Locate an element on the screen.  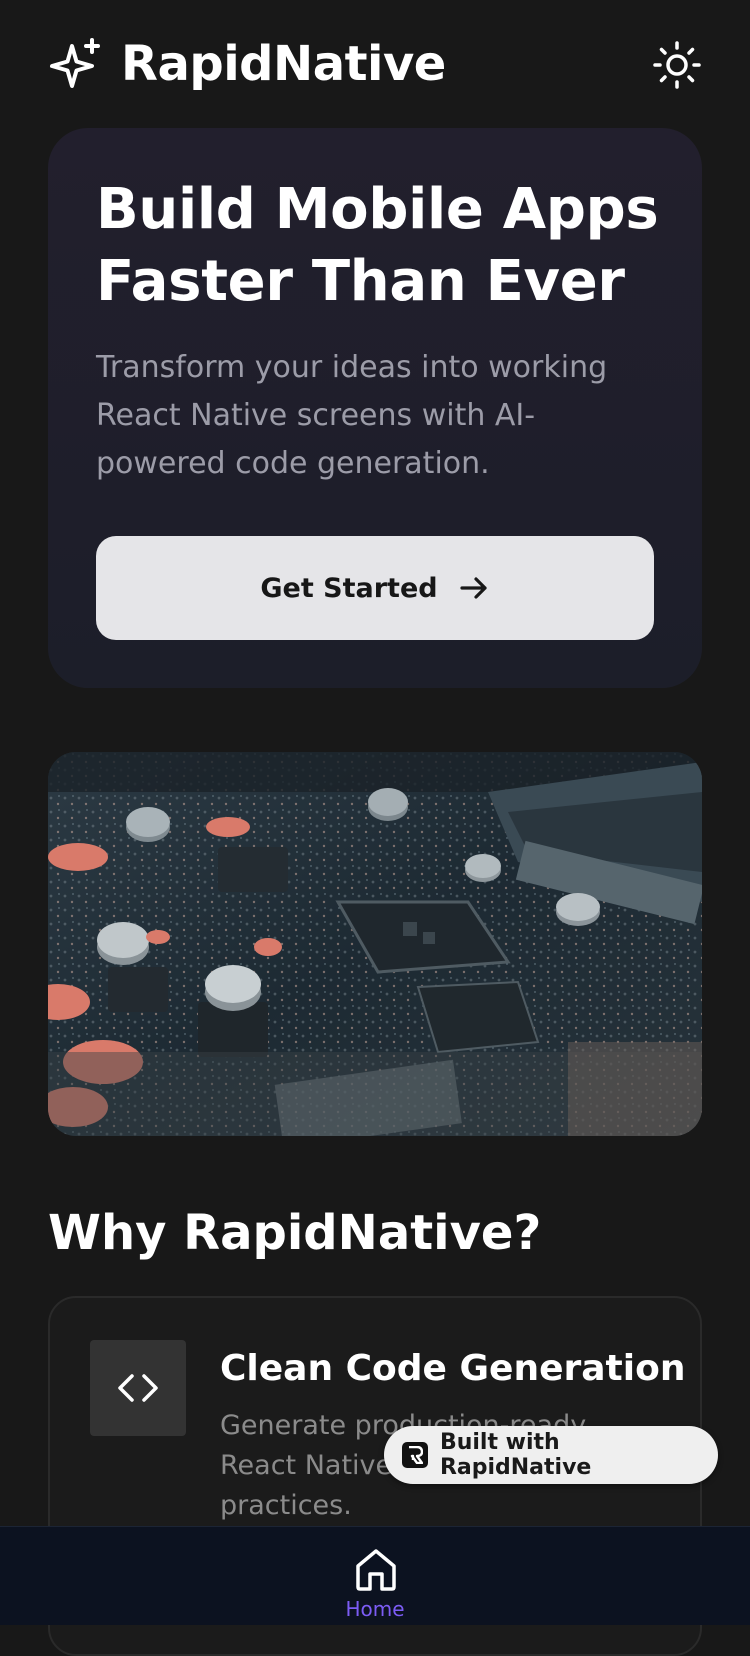
get-started-button: Get Started is located at coordinates (375, 588).